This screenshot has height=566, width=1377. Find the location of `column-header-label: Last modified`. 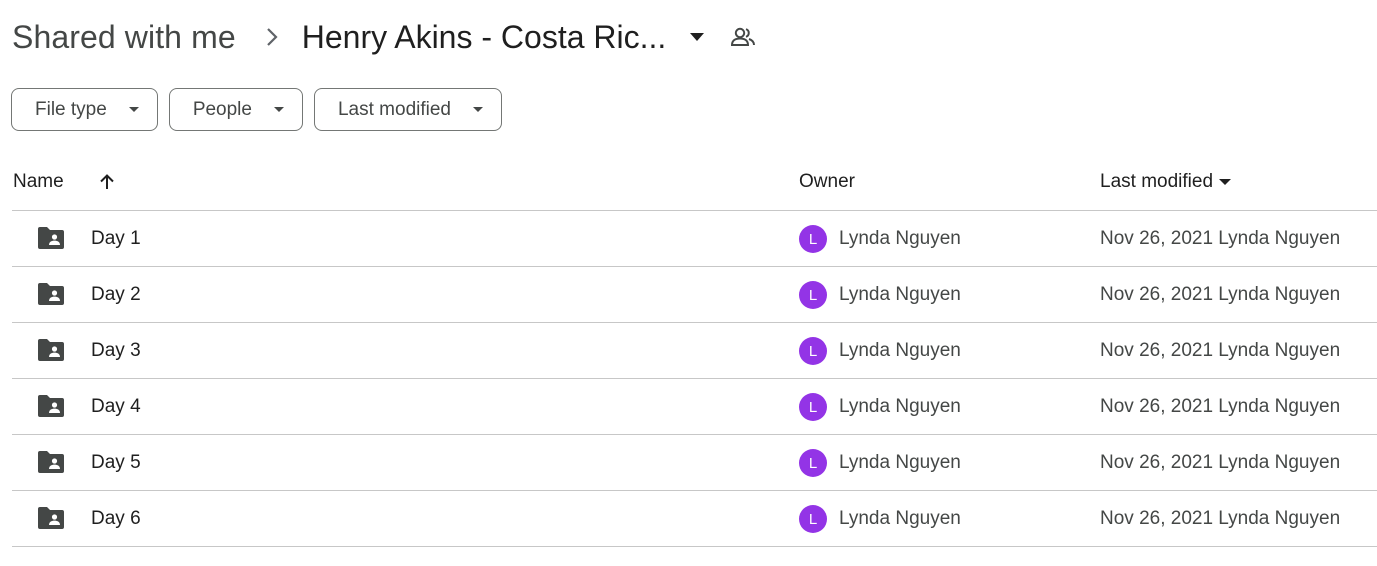

column-header-label: Last modified is located at coordinates (1157, 181).